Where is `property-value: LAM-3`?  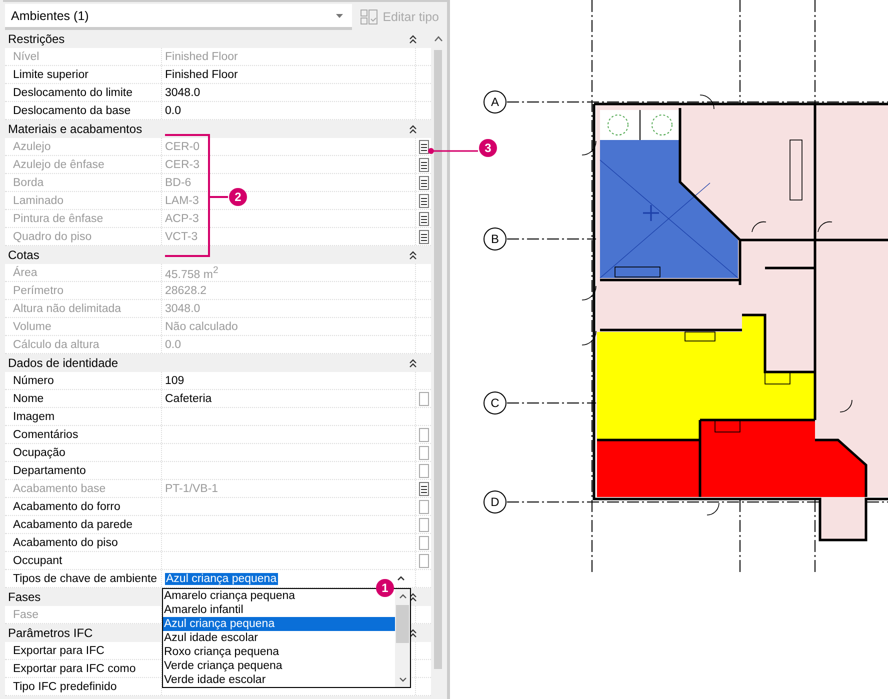
property-value: LAM-3 is located at coordinates (182, 200).